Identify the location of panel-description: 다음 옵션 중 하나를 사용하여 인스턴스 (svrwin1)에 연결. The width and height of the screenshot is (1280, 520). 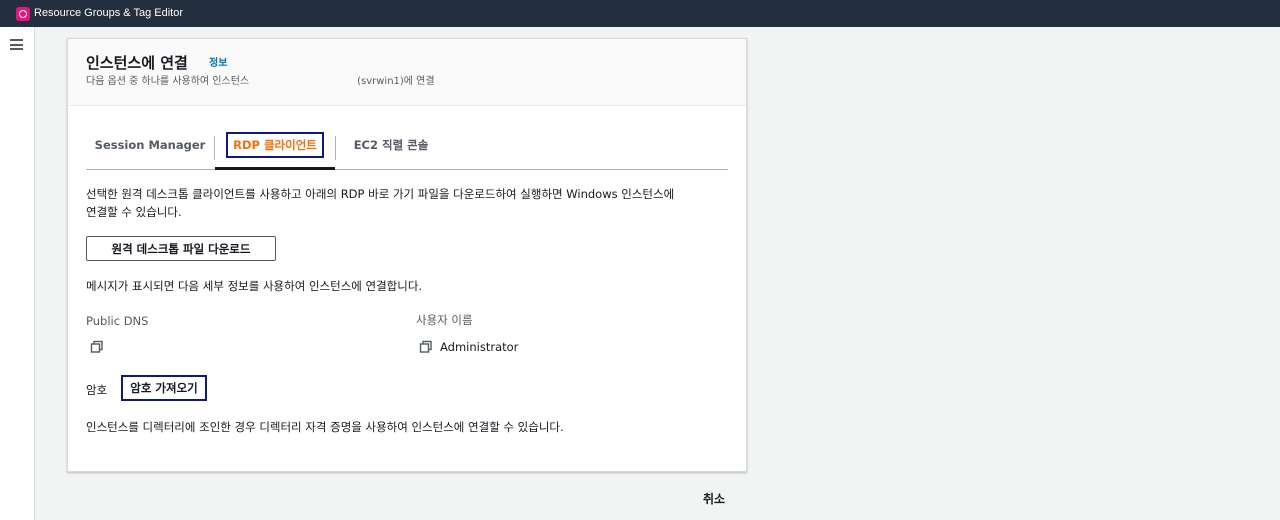
(260, 82).